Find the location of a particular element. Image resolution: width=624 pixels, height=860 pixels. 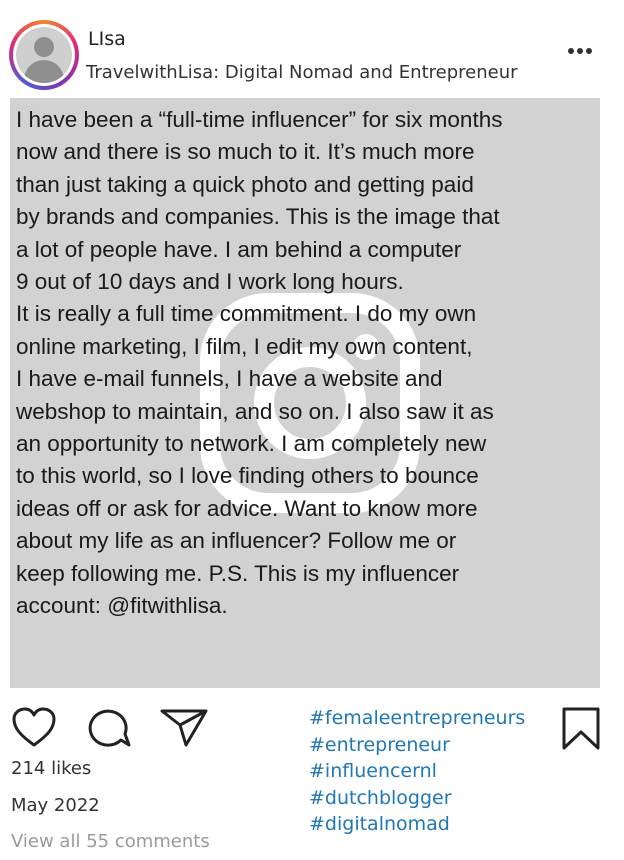

share-icon is located at coordinates (184, 727).